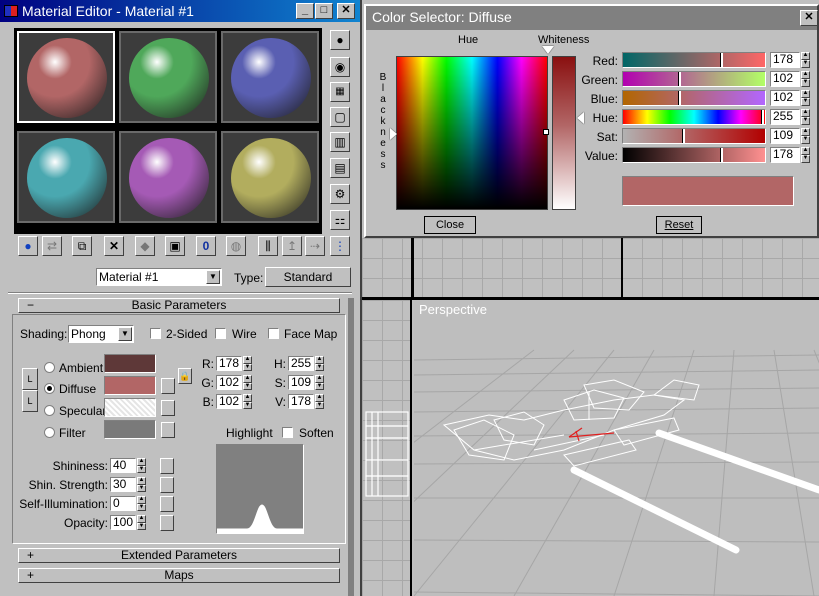  I want to click on basic-parameters-rollout: − Basic Parameters, so click(179, 305).